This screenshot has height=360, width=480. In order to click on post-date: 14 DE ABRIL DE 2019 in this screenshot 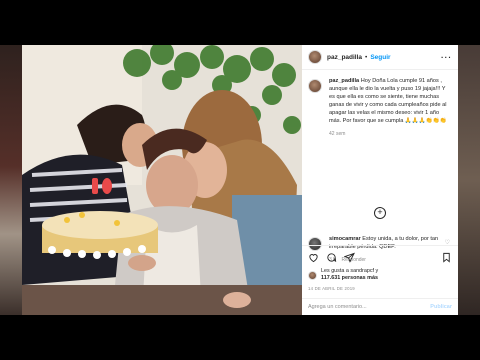, I will do `click(331, 288)`.